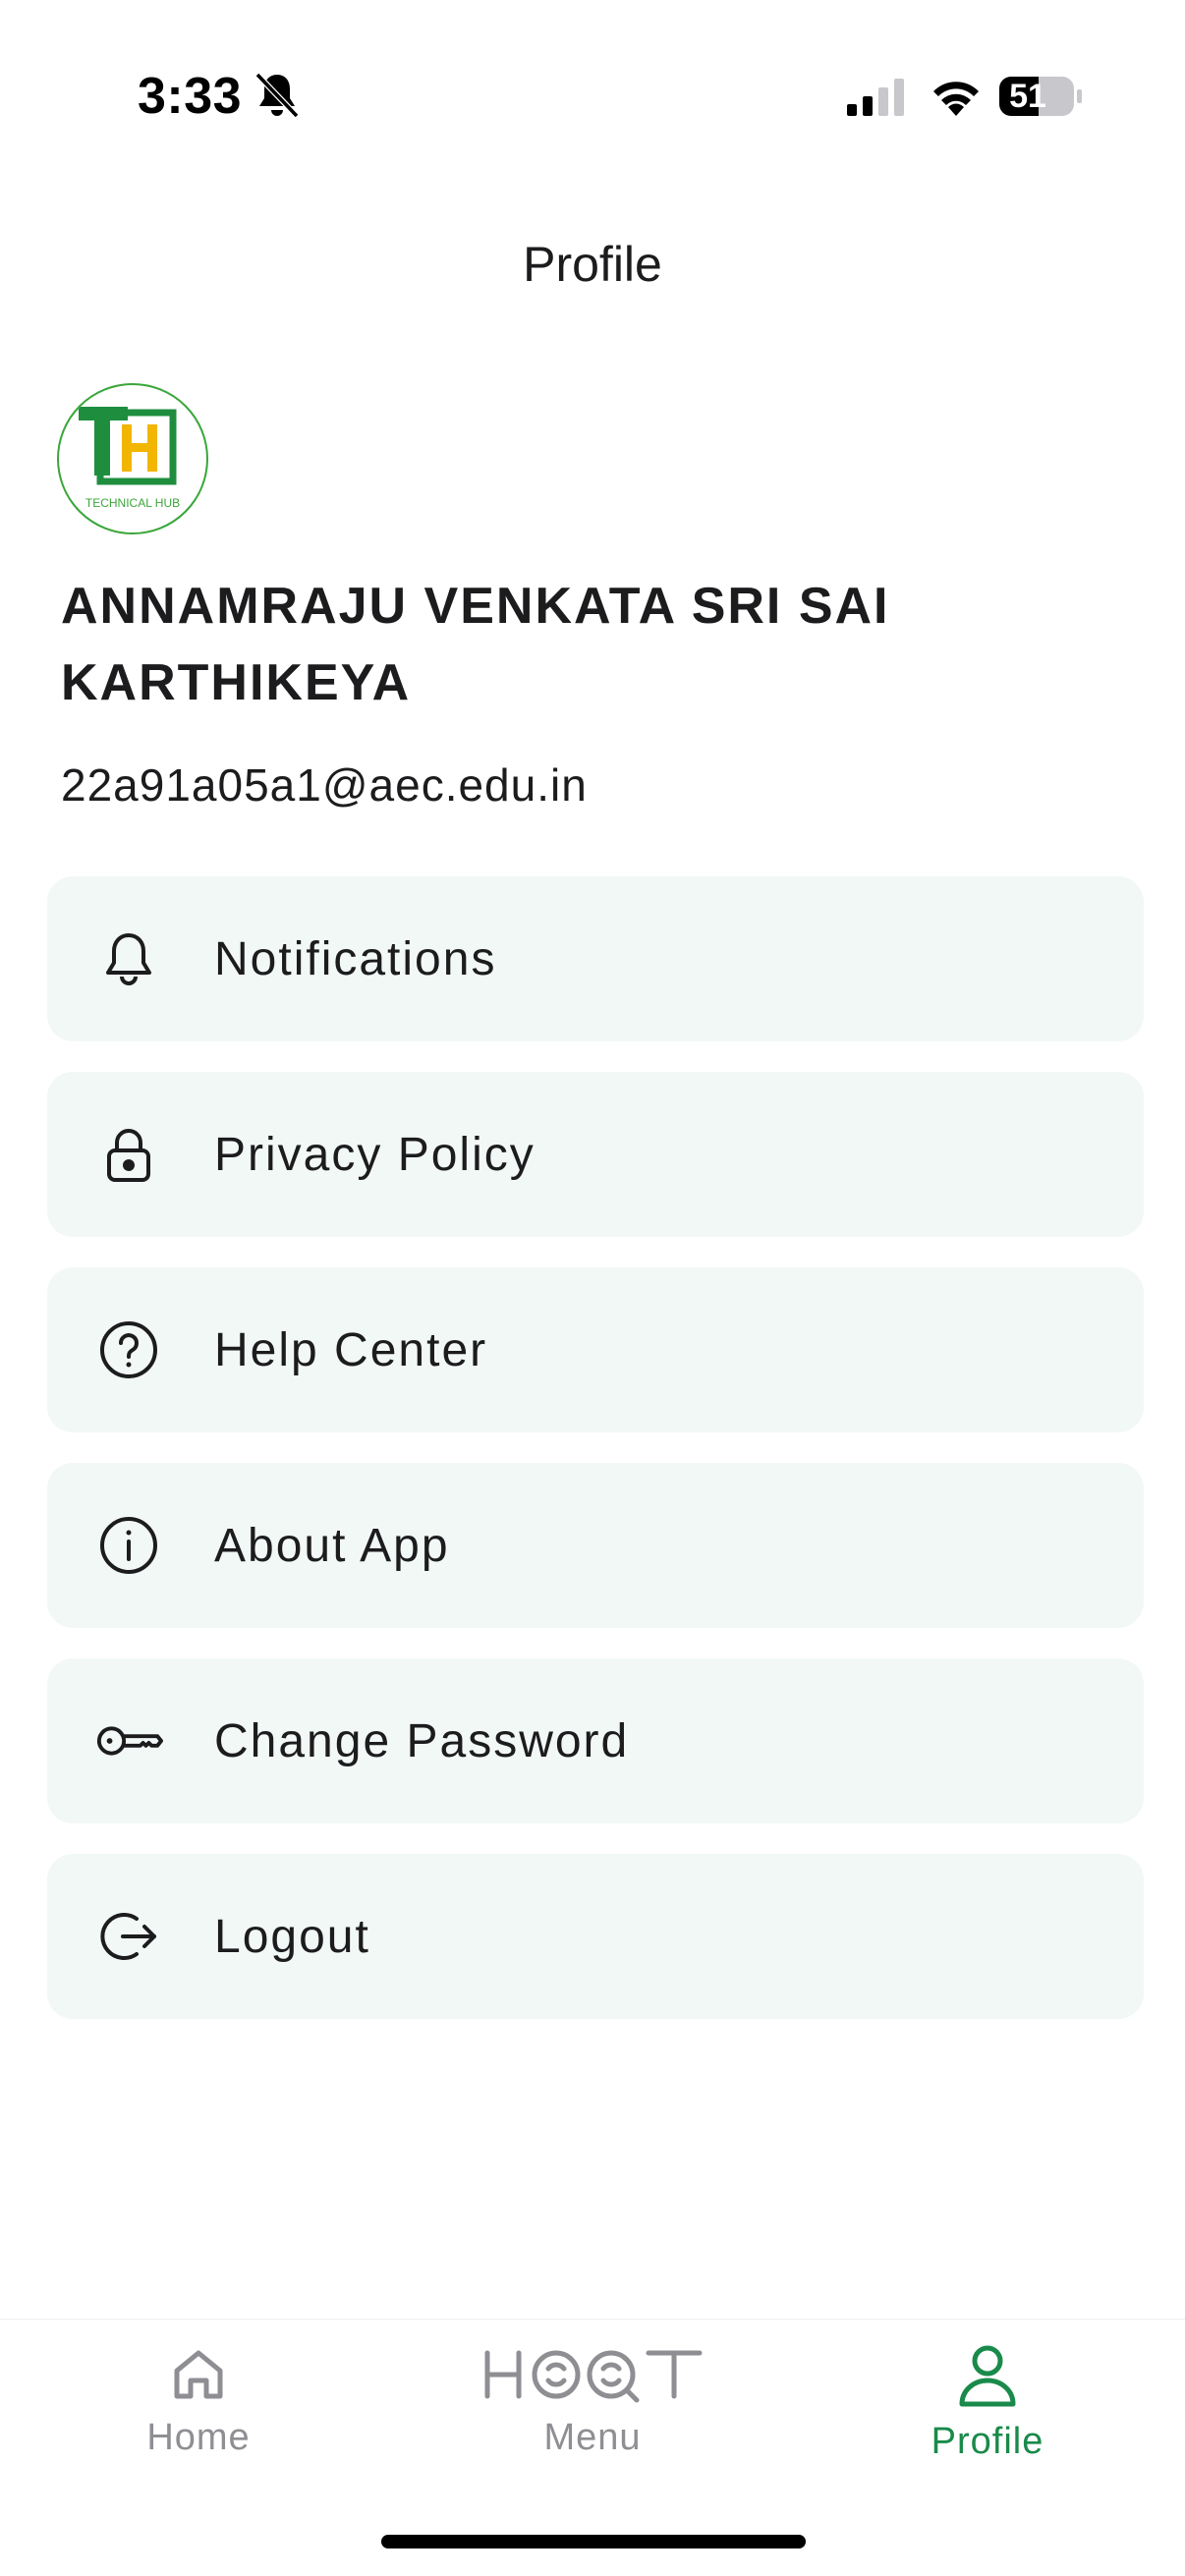 The image size is (1185, 2576). Describe the element at coordinates (199, 2401) in the screenshot. I see `nav-home: Home` at that location.